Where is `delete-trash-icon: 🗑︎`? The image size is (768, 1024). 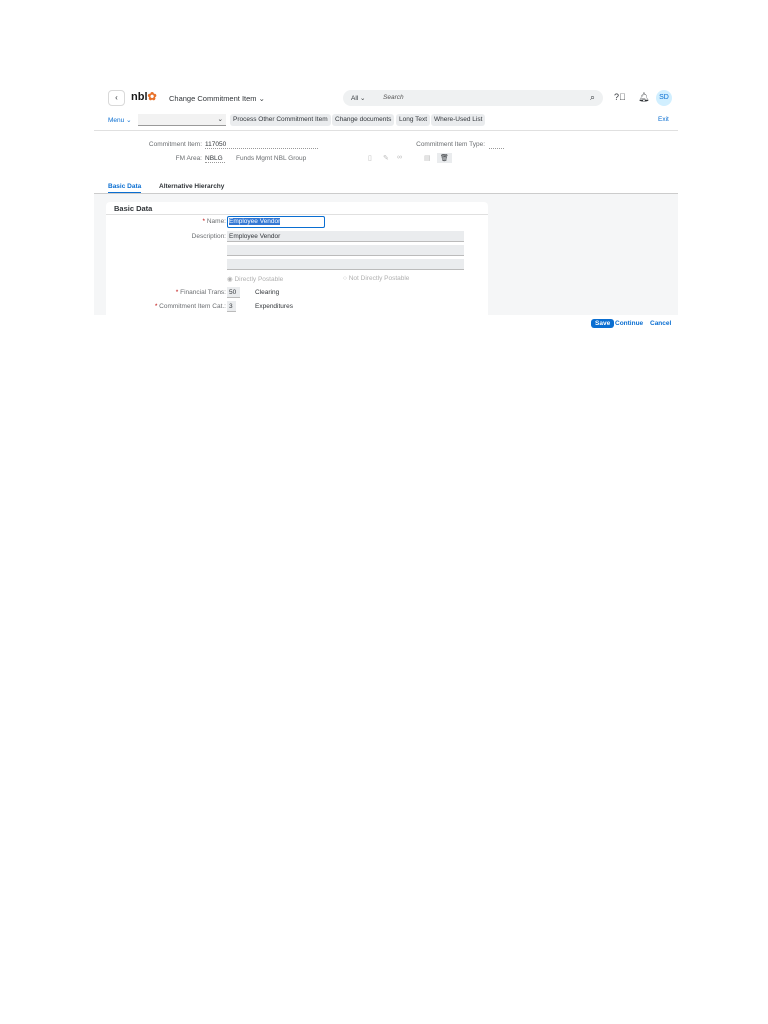 delete-trash-icon: 🗑︎ is located at coordinates (444, 158).